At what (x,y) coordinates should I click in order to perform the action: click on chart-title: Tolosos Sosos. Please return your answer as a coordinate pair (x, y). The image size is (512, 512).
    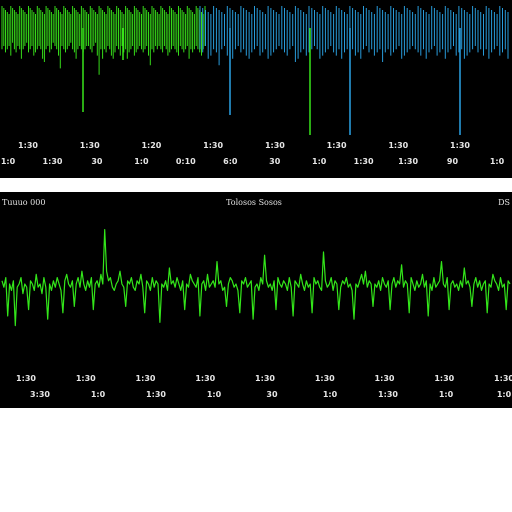
    Looking at the image, I should click on (254, 202).